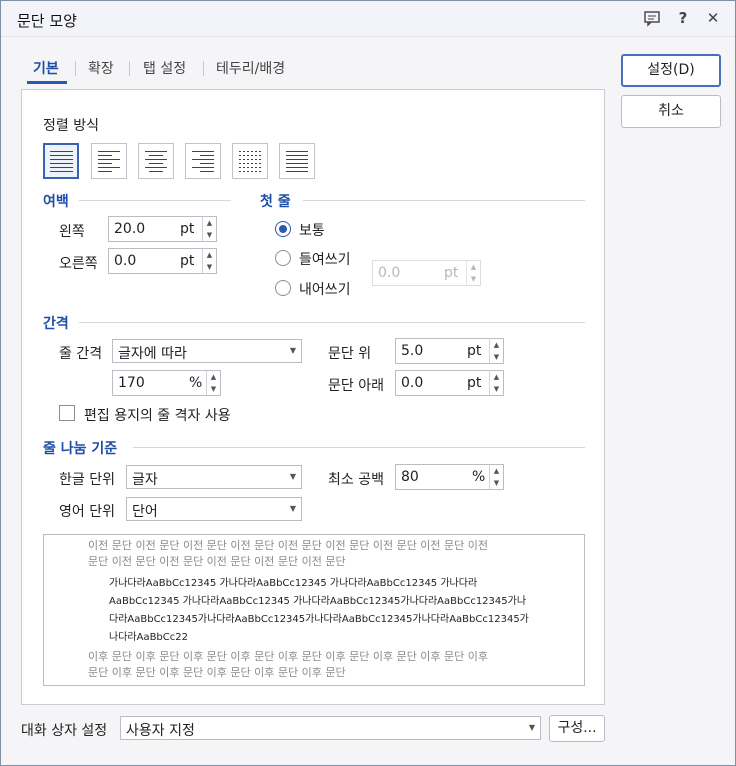 This screenshot has width=736, height=766. I want to click on comment-icon, so click(652, 18).